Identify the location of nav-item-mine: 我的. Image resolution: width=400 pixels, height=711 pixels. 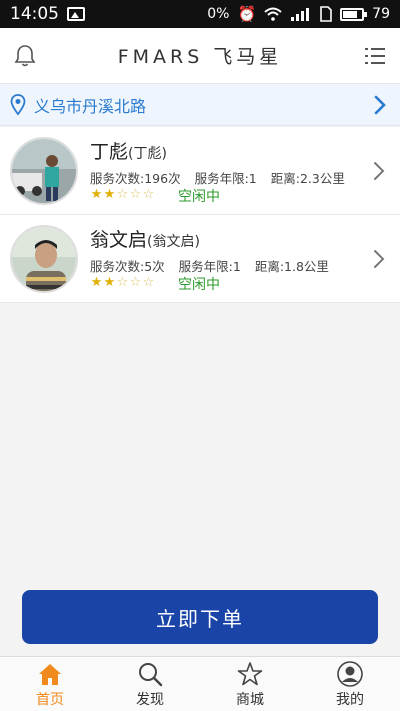
(350, 684).